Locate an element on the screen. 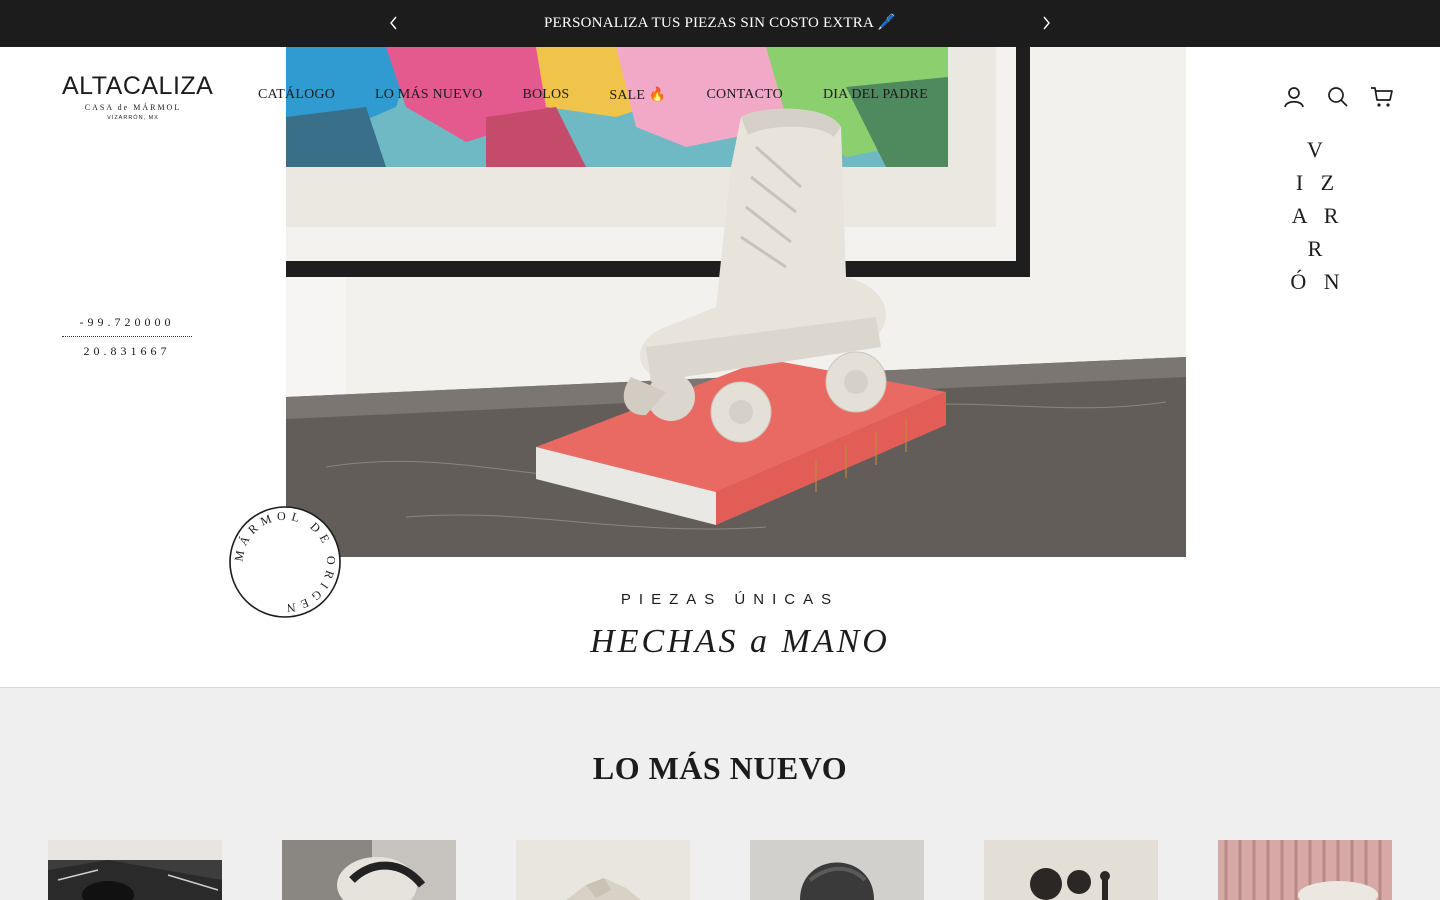 This screenshot has height=900, width=1440. logo-wordmark: ALTACALIZA is located at coordinates (138, 86).